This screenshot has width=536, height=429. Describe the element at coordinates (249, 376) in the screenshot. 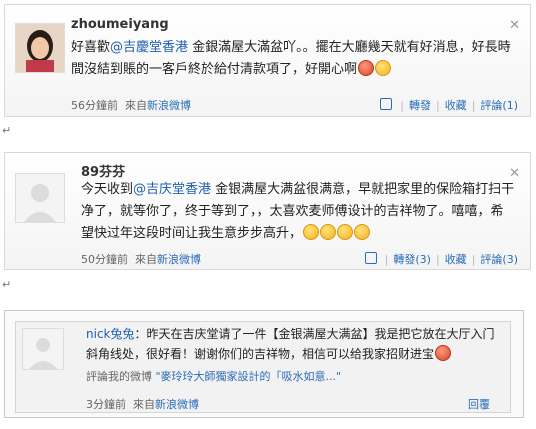

I see `quoted-post-link: "麥玲玲大師獨家設計的「吸水如意..."` at that location.